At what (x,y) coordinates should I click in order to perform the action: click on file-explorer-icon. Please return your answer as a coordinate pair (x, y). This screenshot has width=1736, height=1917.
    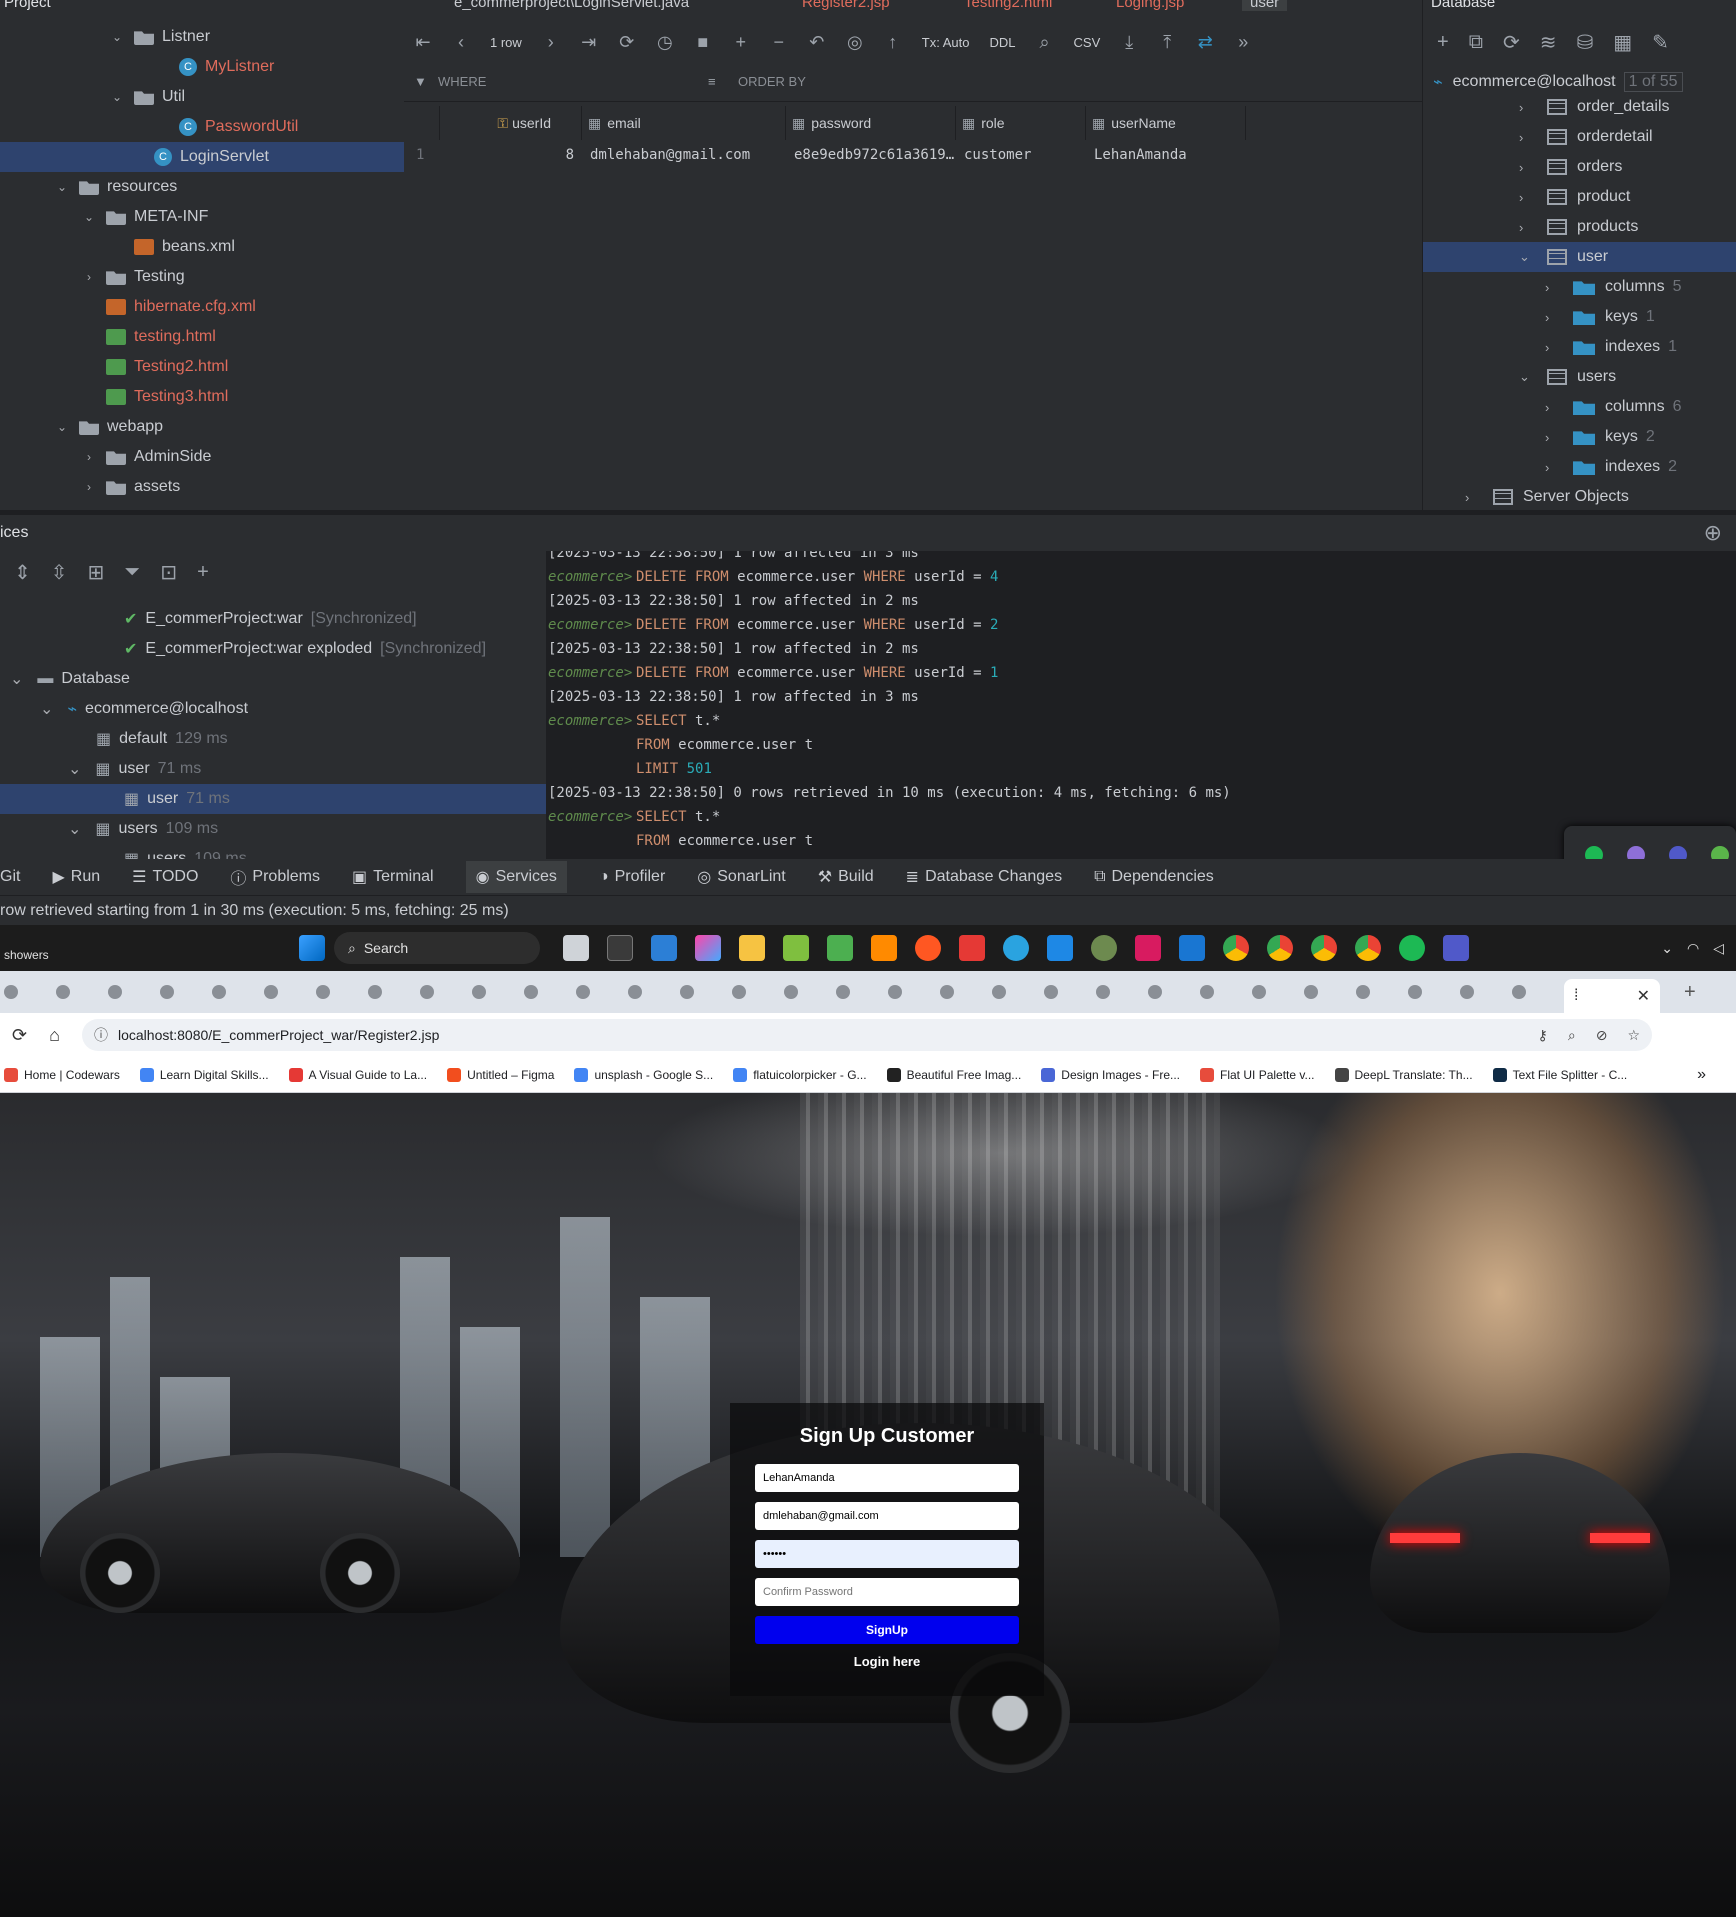
    Looking at the image, I should click on (752, 948).